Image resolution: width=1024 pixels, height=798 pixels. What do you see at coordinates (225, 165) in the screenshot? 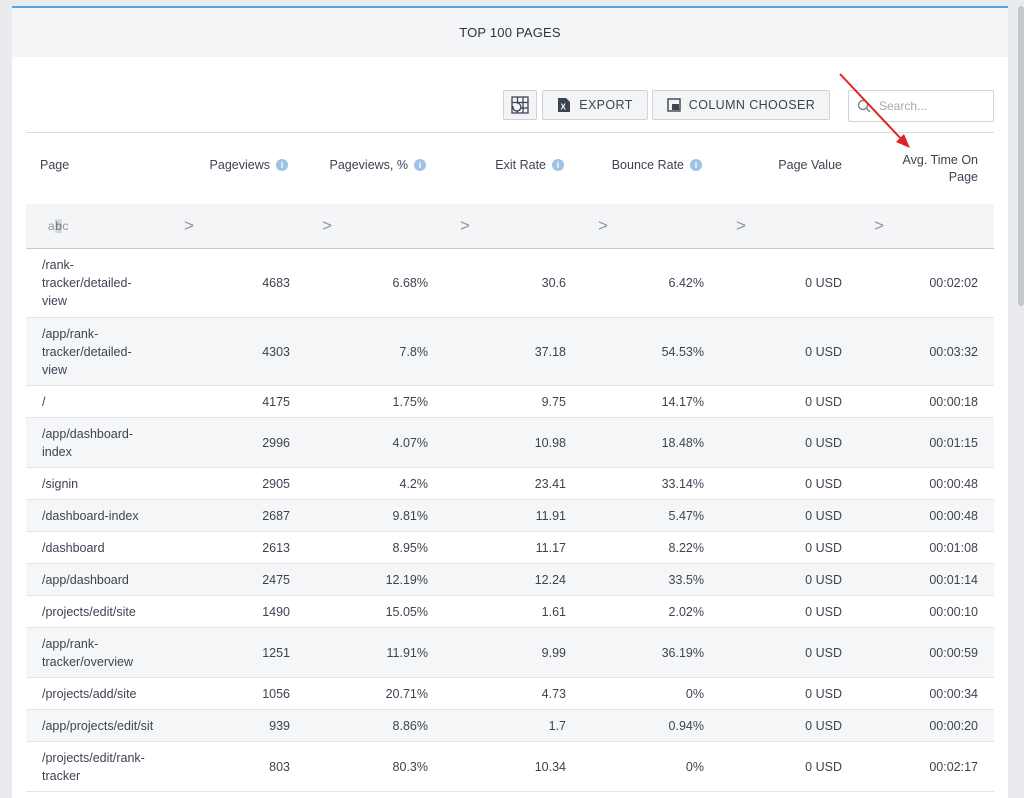
I see `column-header-pageviews: Pageviews i` at bounding box center [225, 165].